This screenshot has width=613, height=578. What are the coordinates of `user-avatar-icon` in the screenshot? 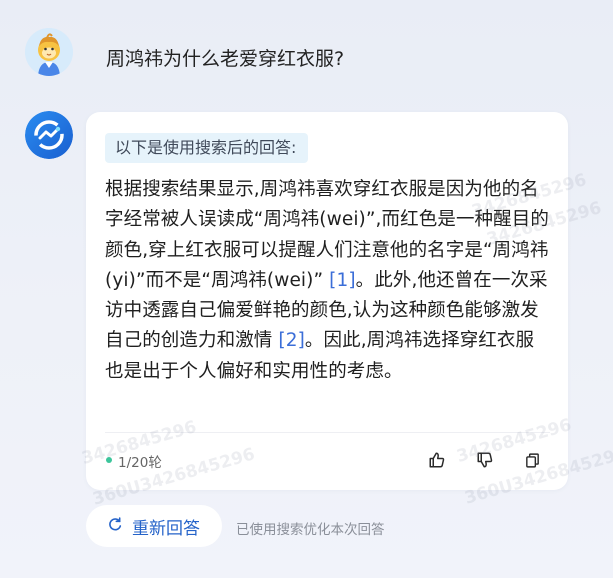 It's located at (49, 52).